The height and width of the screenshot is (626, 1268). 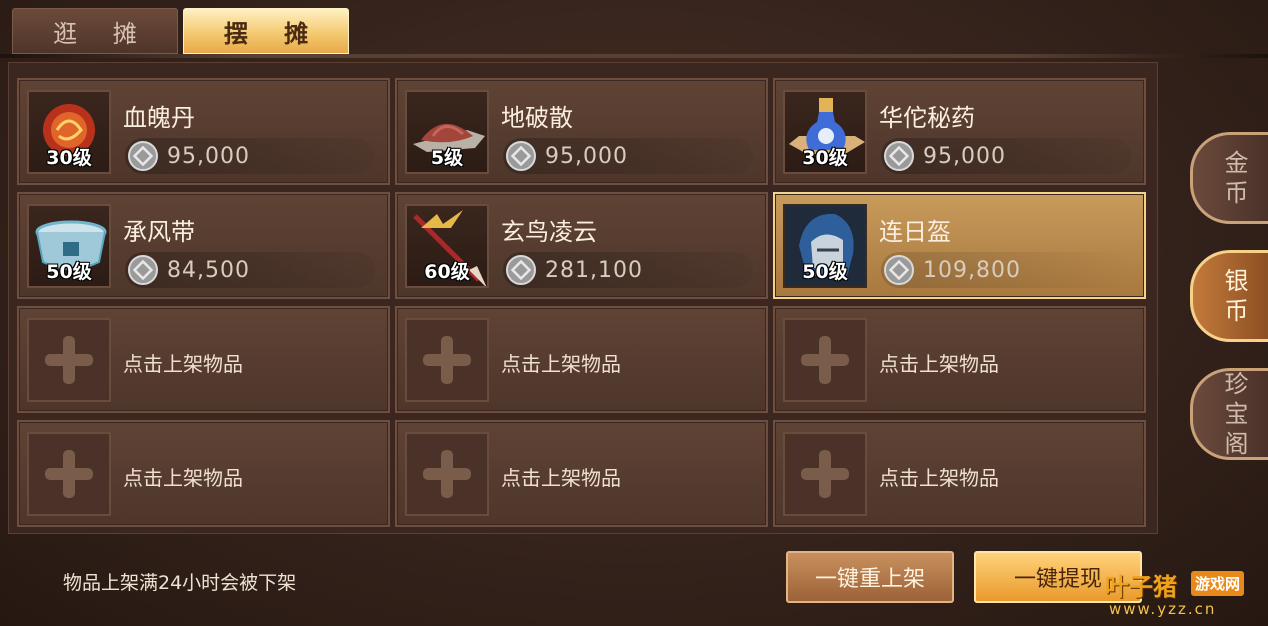 I want to click on item-price: 281,100, so click(x=594, y=270).